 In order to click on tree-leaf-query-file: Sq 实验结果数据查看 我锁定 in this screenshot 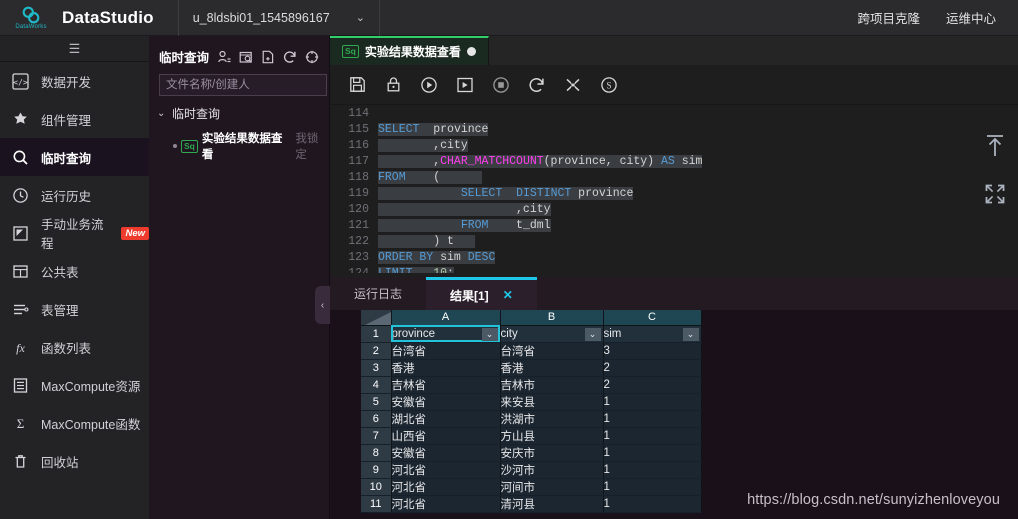, I will do `click(239, 143)`.